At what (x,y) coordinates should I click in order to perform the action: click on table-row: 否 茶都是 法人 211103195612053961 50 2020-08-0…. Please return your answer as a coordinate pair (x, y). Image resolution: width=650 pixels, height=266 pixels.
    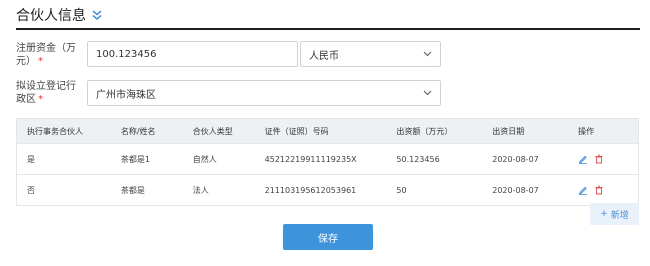
    Looking at the image, I should click on (327, 189).